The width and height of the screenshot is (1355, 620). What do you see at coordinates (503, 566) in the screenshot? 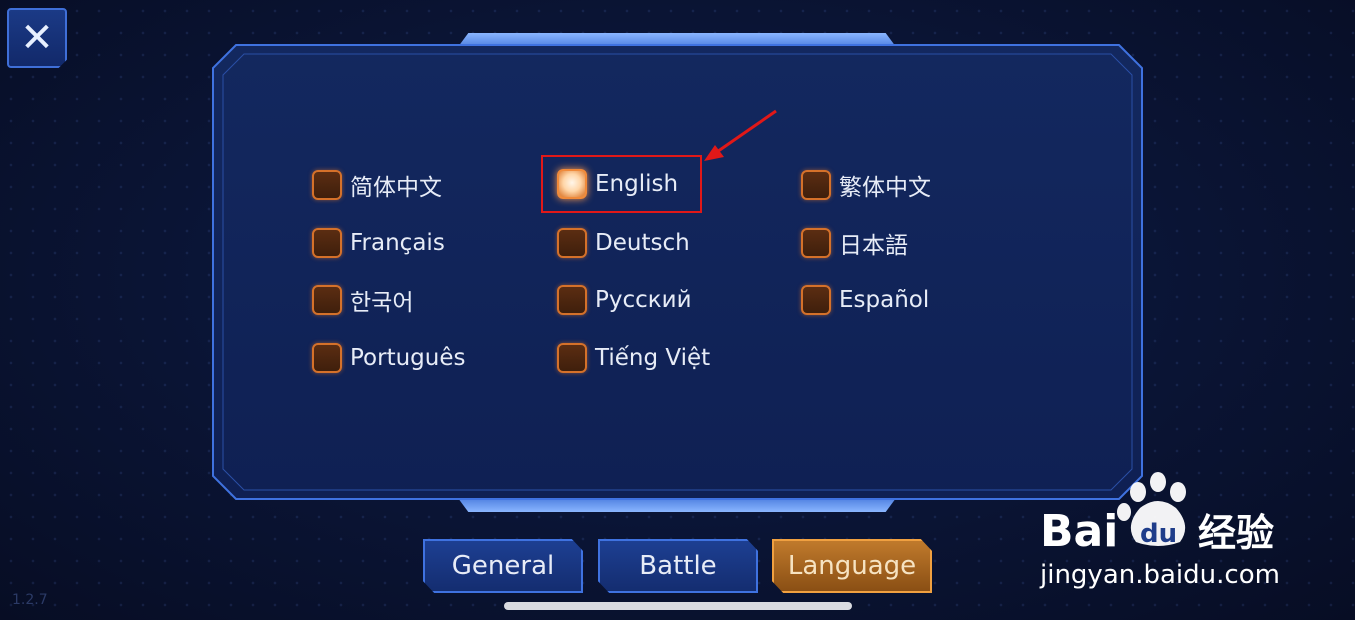
I see `tab-general: General` at bounding box center [503, 566].